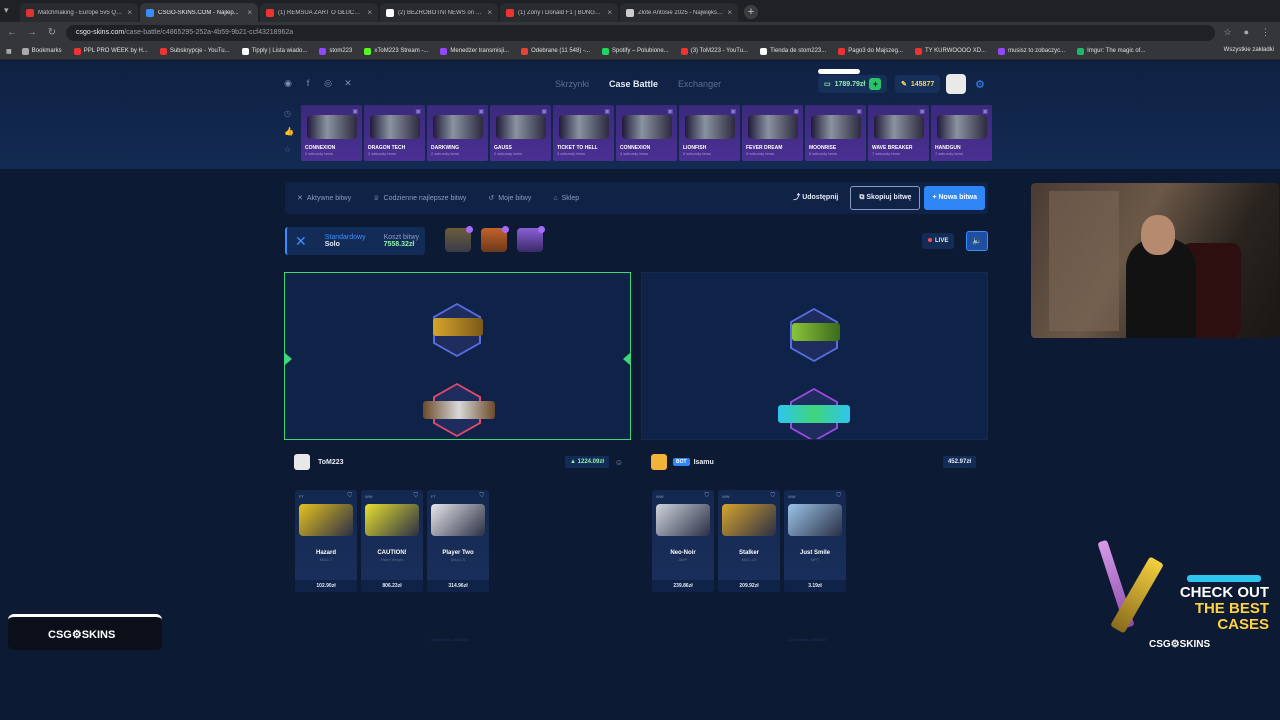 The width and height of the screenshot is (1280, 720). I want to click on active-battles-tab: ✕ Aktywne bitwy, so click(324, 198).